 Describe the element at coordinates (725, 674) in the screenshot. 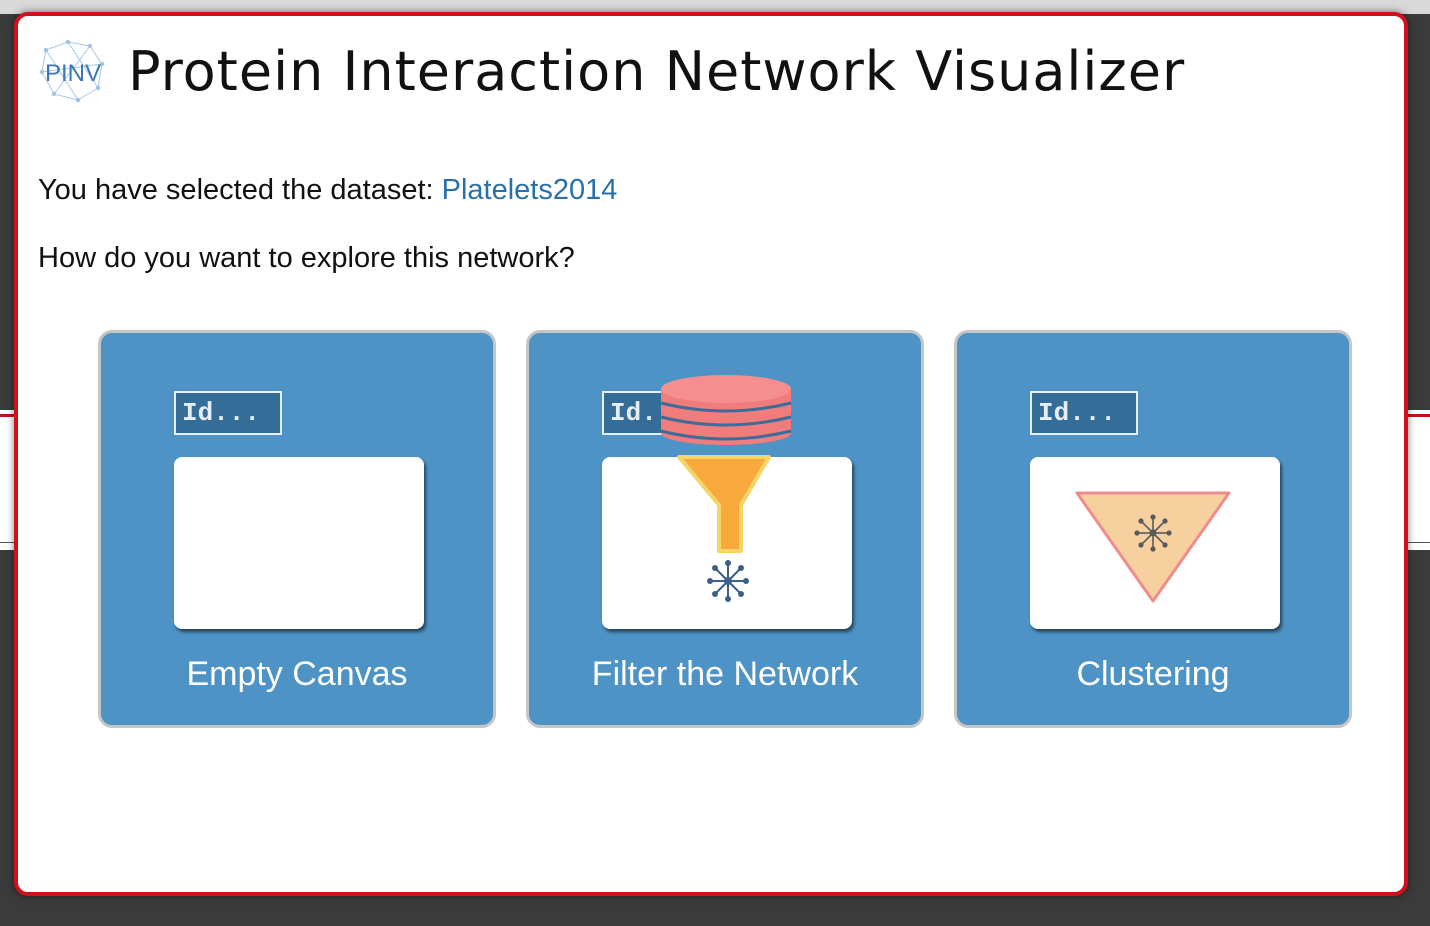

I see `filter-network-label: Filter the Network` at that location.